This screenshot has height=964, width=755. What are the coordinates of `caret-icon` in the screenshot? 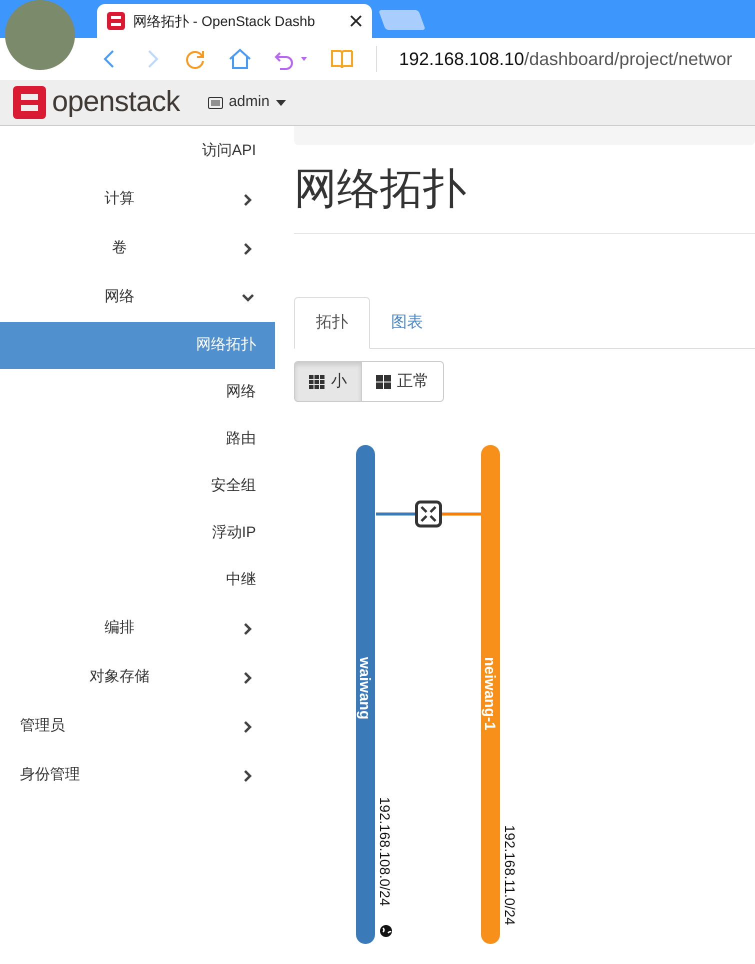 It's located at (281, 103).